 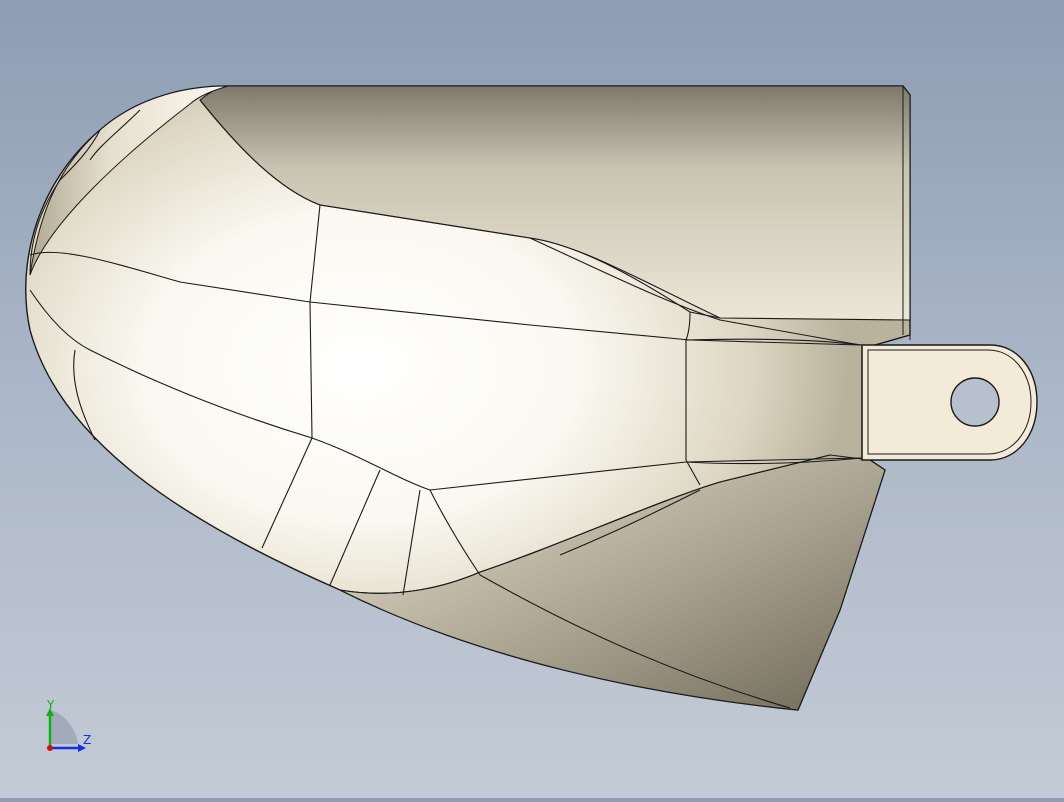 What do you see at coordinates (51, 705) in the screenshot?
I see `axis-y-label: Y` at bounding box center [51, 705].